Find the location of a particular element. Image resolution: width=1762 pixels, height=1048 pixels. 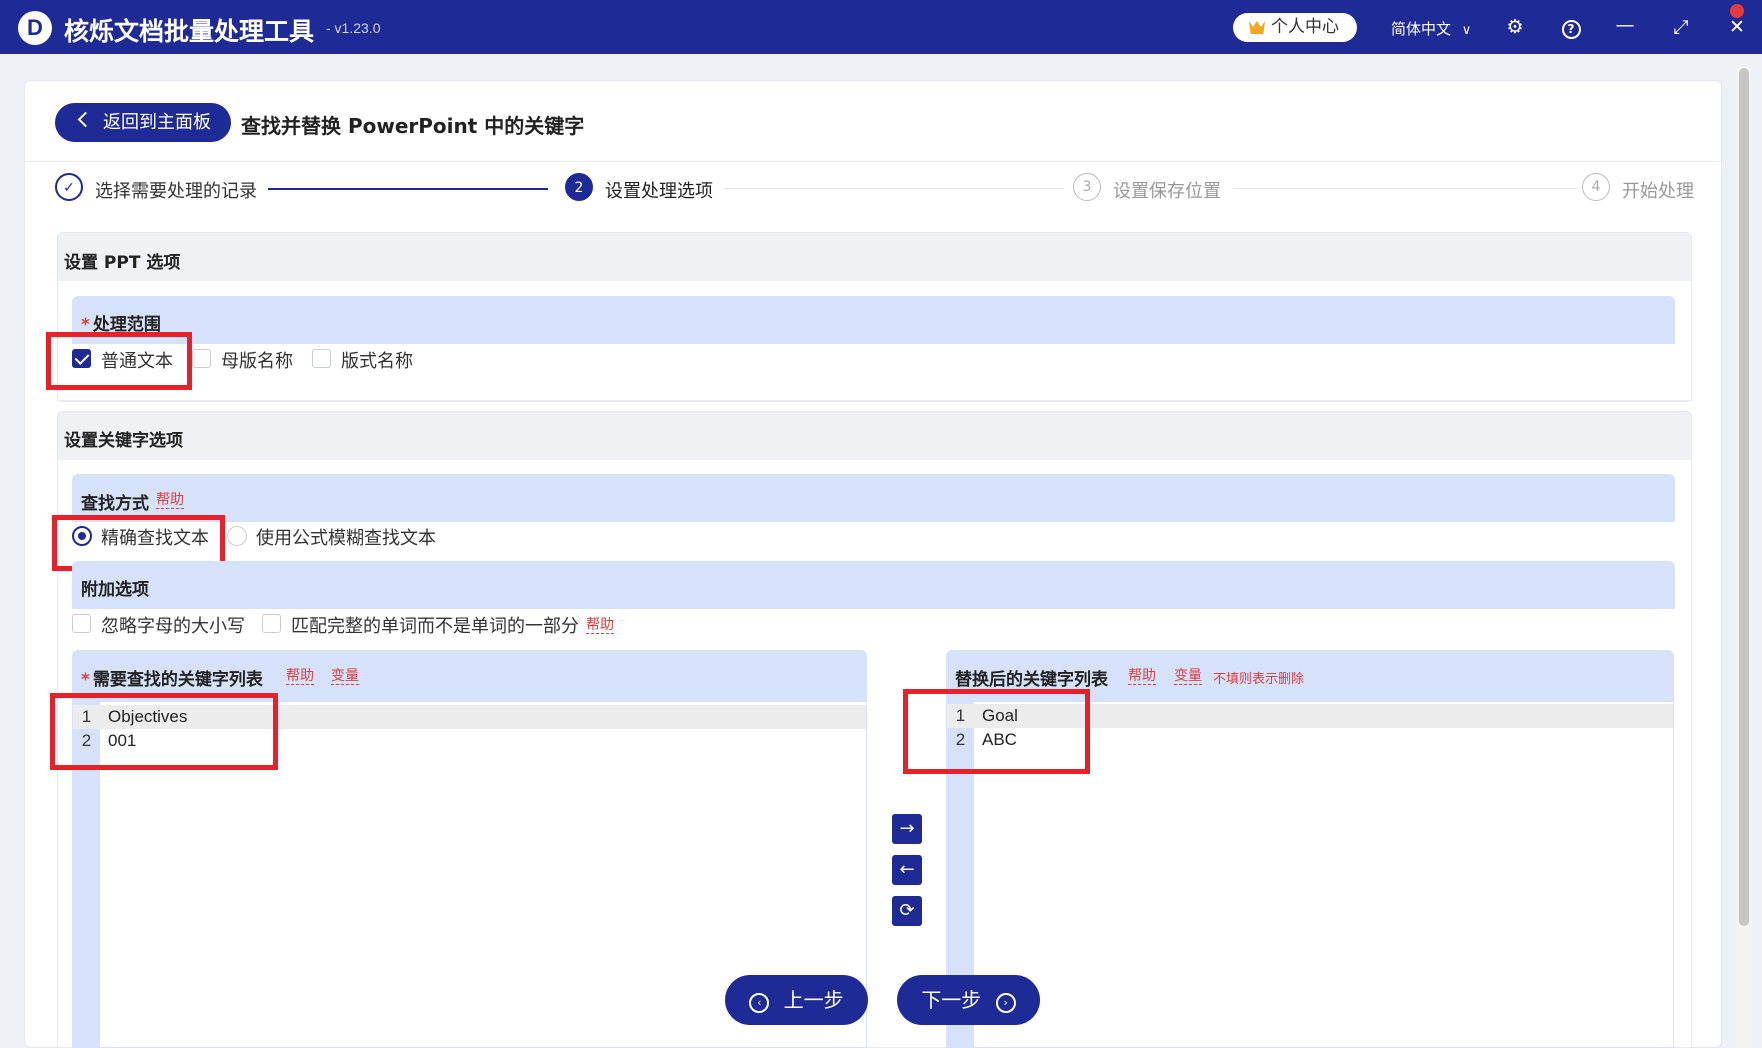

step-3-number: 3 is located at coordinates (1087, 187).